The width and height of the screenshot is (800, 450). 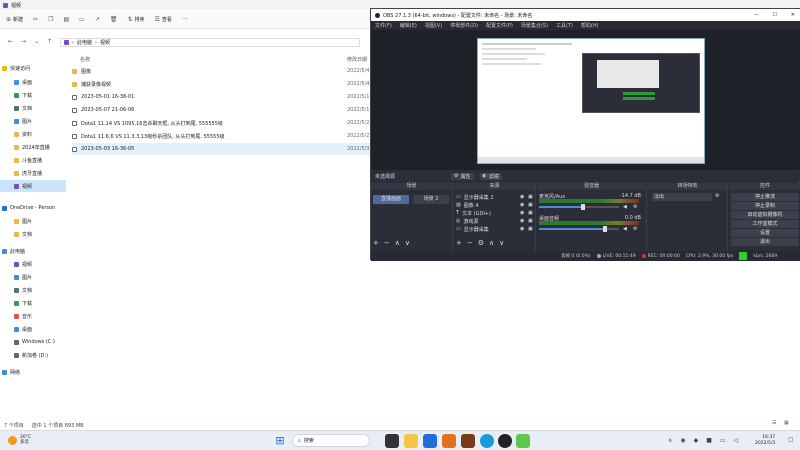 I want to click on breadcrumb-this-pc: 此电脑, so click(x=84, y=42).